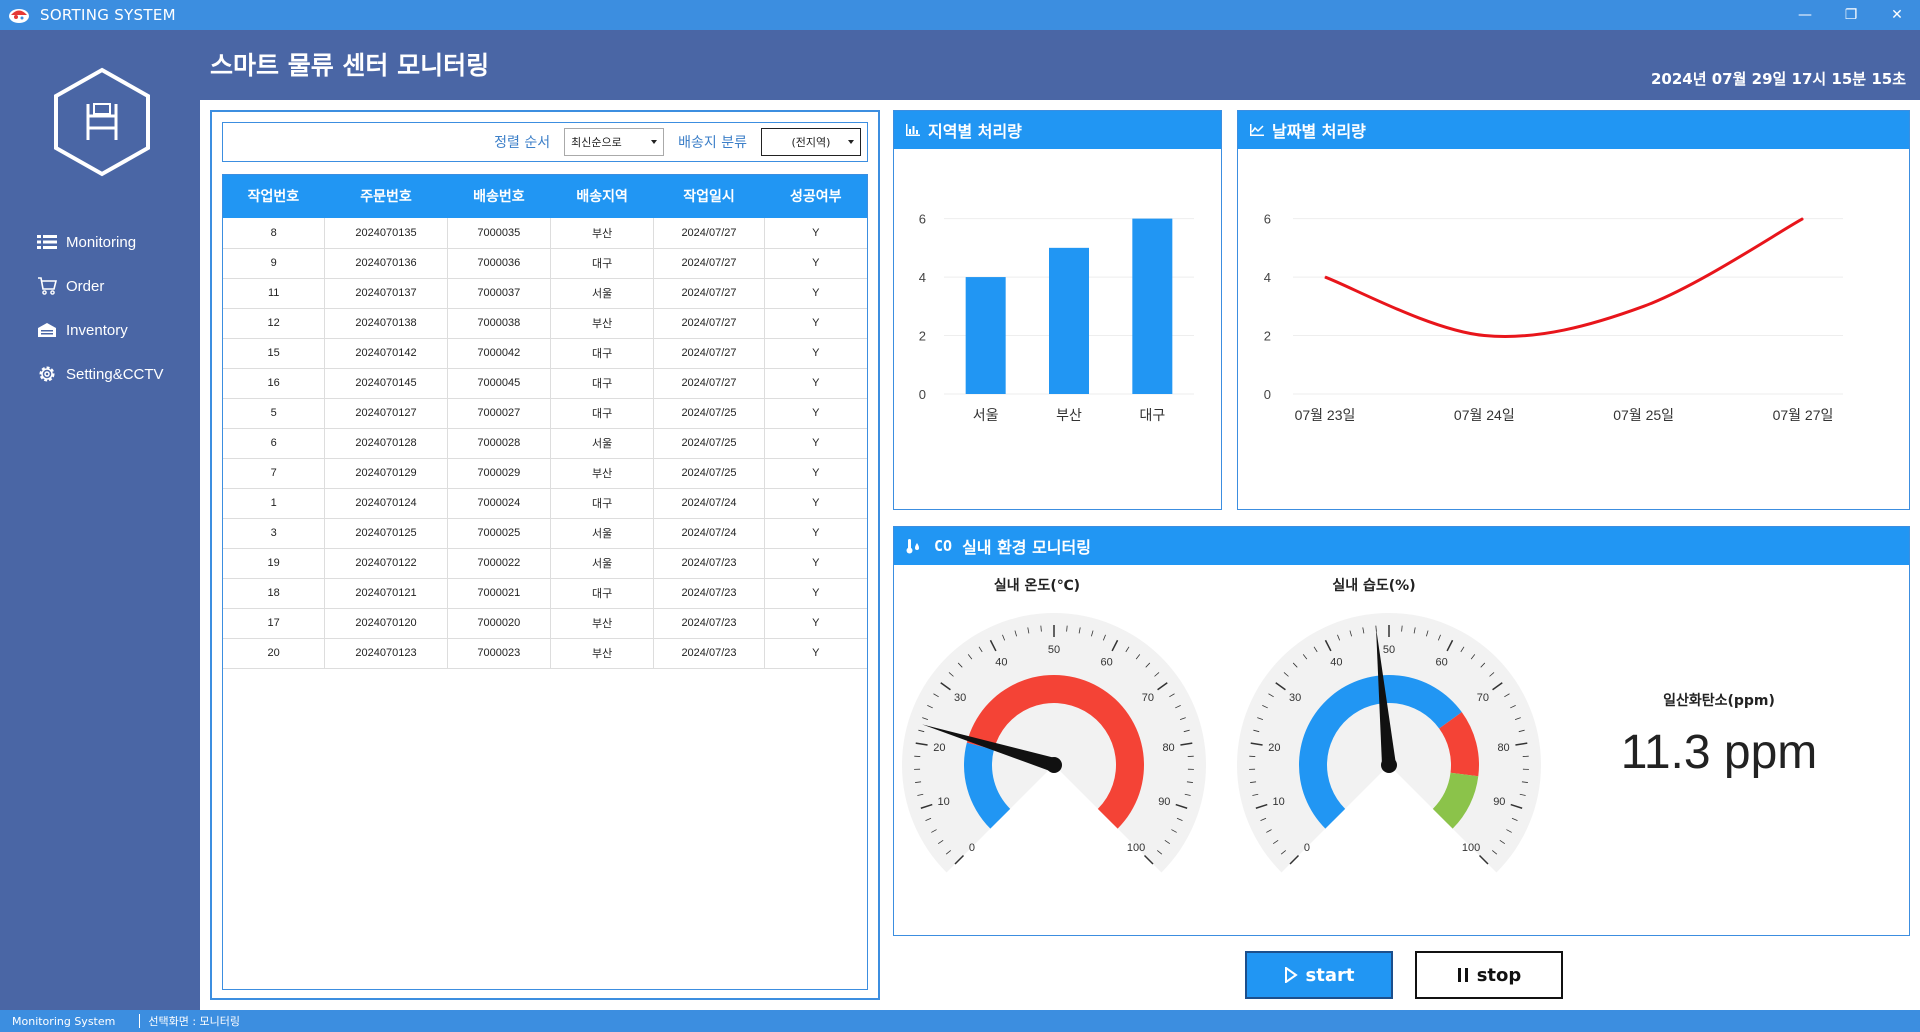 This screenshot has height=1032, width=1920. Describe the element at coordinates (545, 323) in the screenshot. I see `table-row: 12 2024070138 7000038 부산 2024/07/27 Y` at that location.